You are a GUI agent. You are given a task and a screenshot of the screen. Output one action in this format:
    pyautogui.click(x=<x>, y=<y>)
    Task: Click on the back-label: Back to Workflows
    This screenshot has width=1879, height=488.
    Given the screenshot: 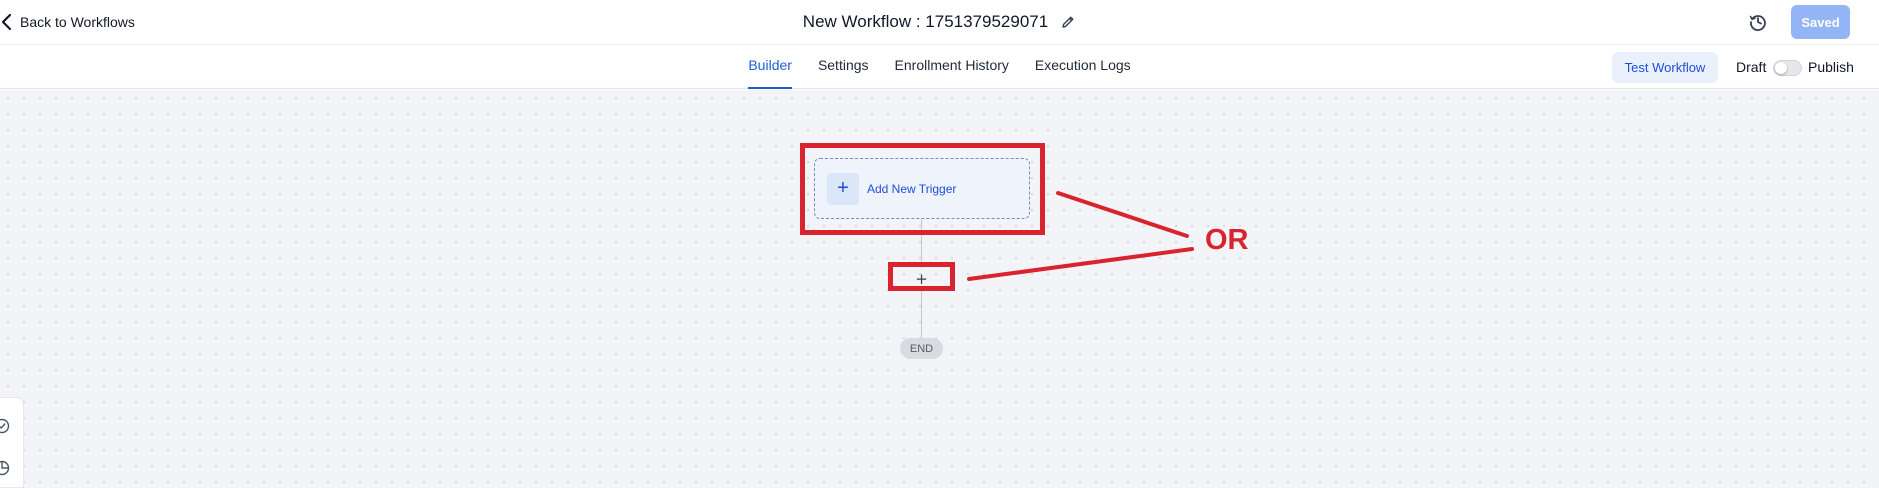 What is the action you would take?
    pyautogui.click(x=77, y=22)
    